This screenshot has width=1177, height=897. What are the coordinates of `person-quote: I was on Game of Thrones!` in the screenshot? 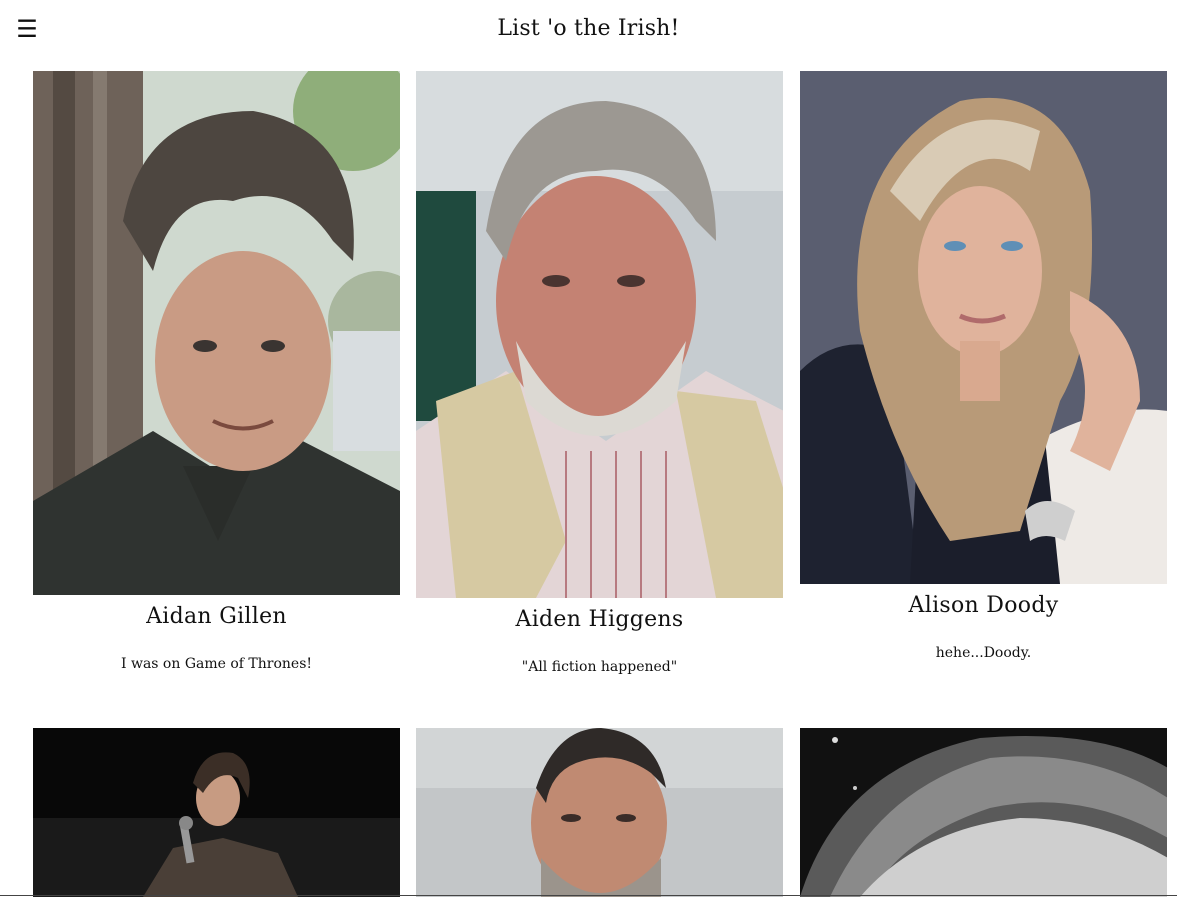 It's located at (216, 664).